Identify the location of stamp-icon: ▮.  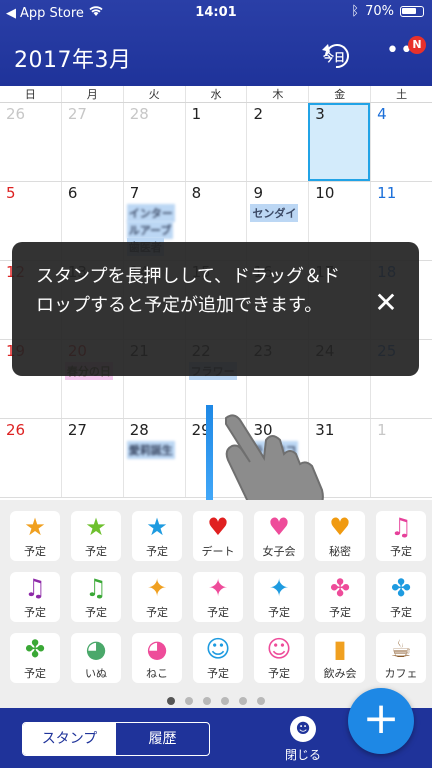
(340, 649).